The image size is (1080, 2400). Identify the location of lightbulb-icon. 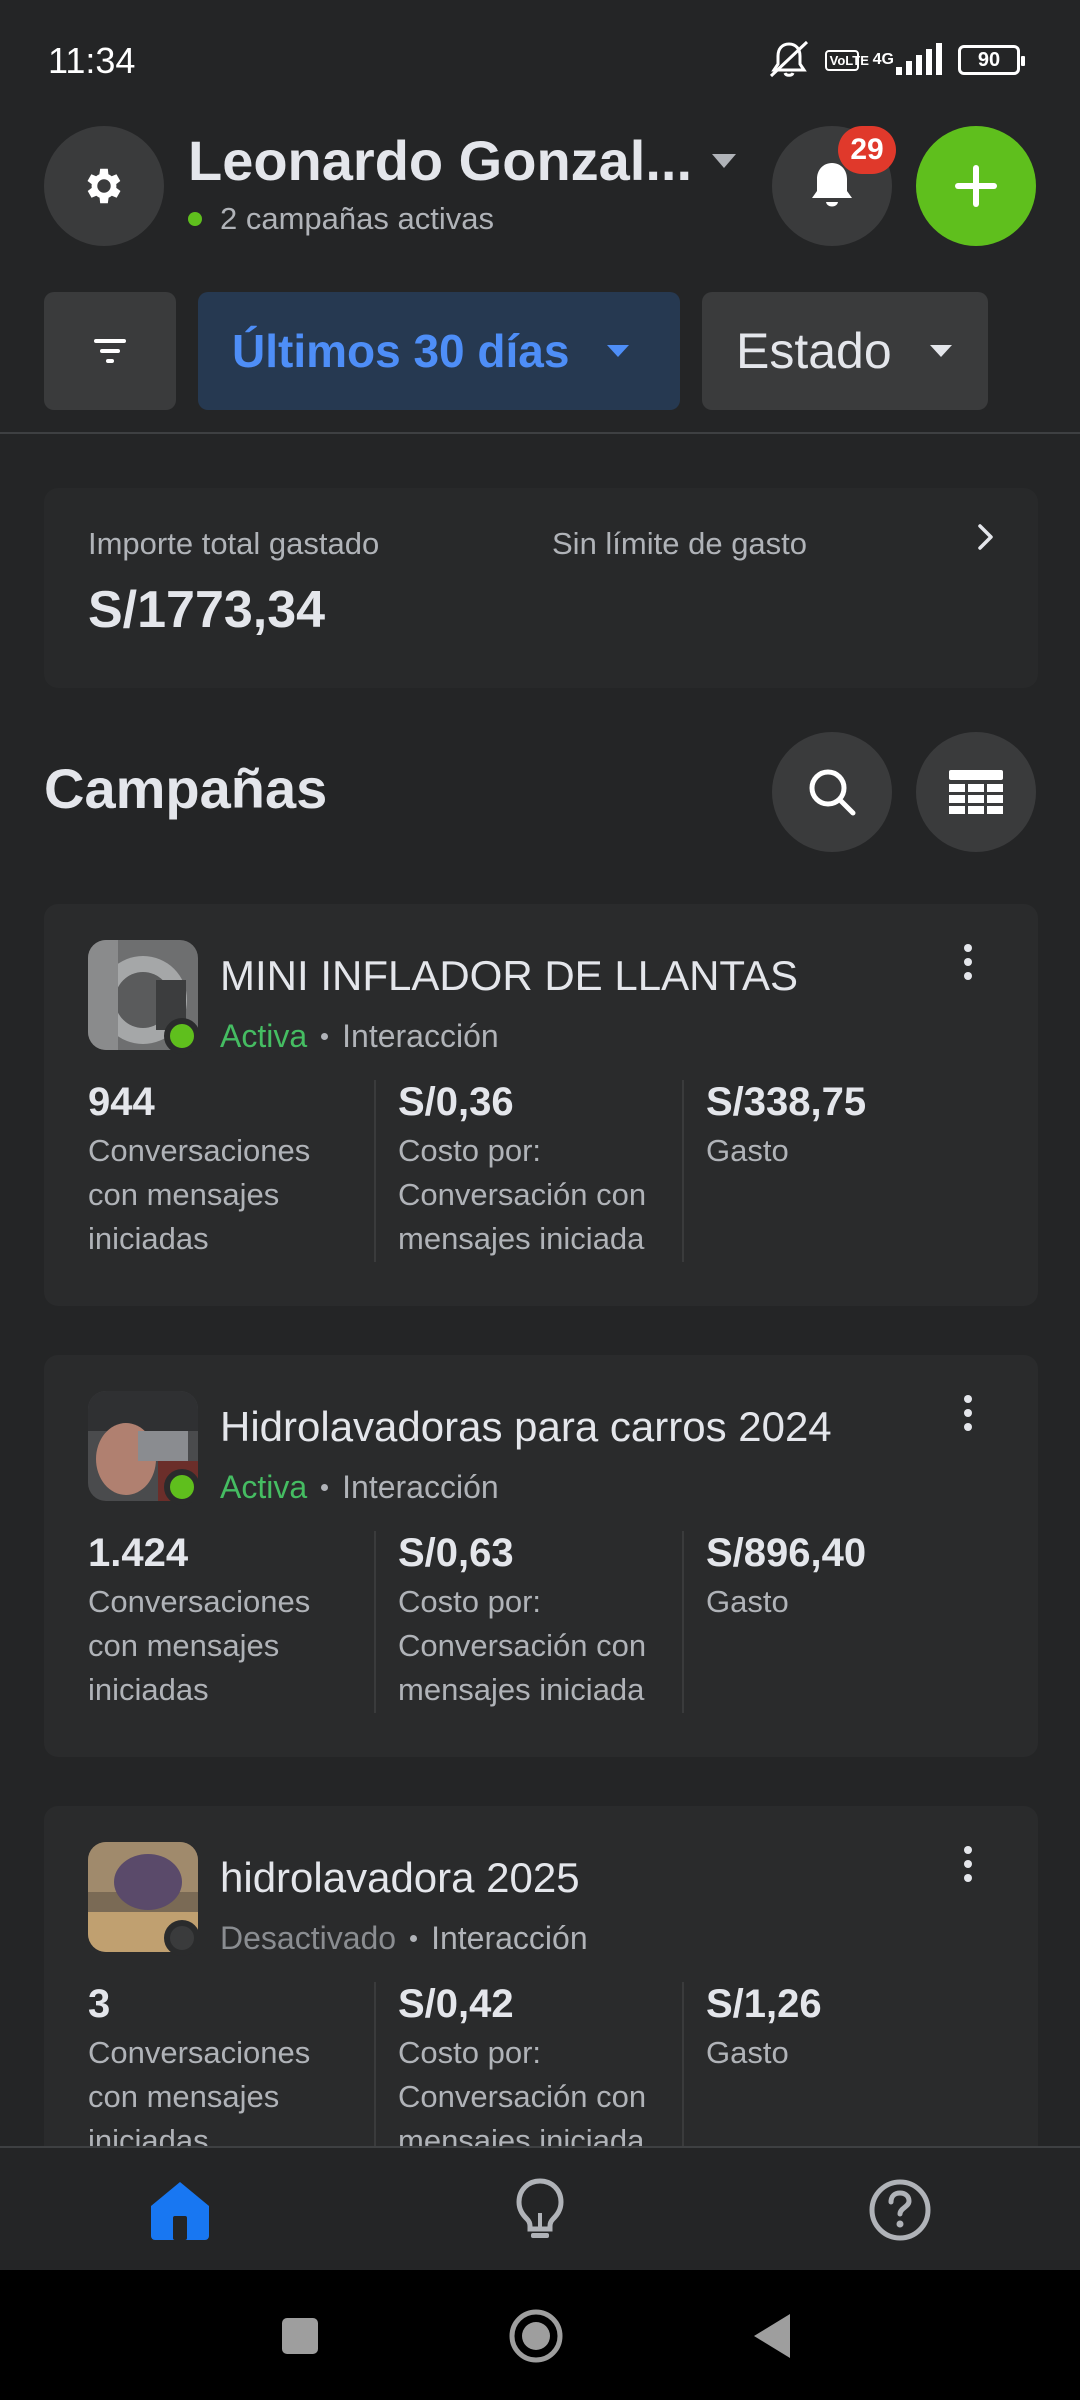
(540, 2208).